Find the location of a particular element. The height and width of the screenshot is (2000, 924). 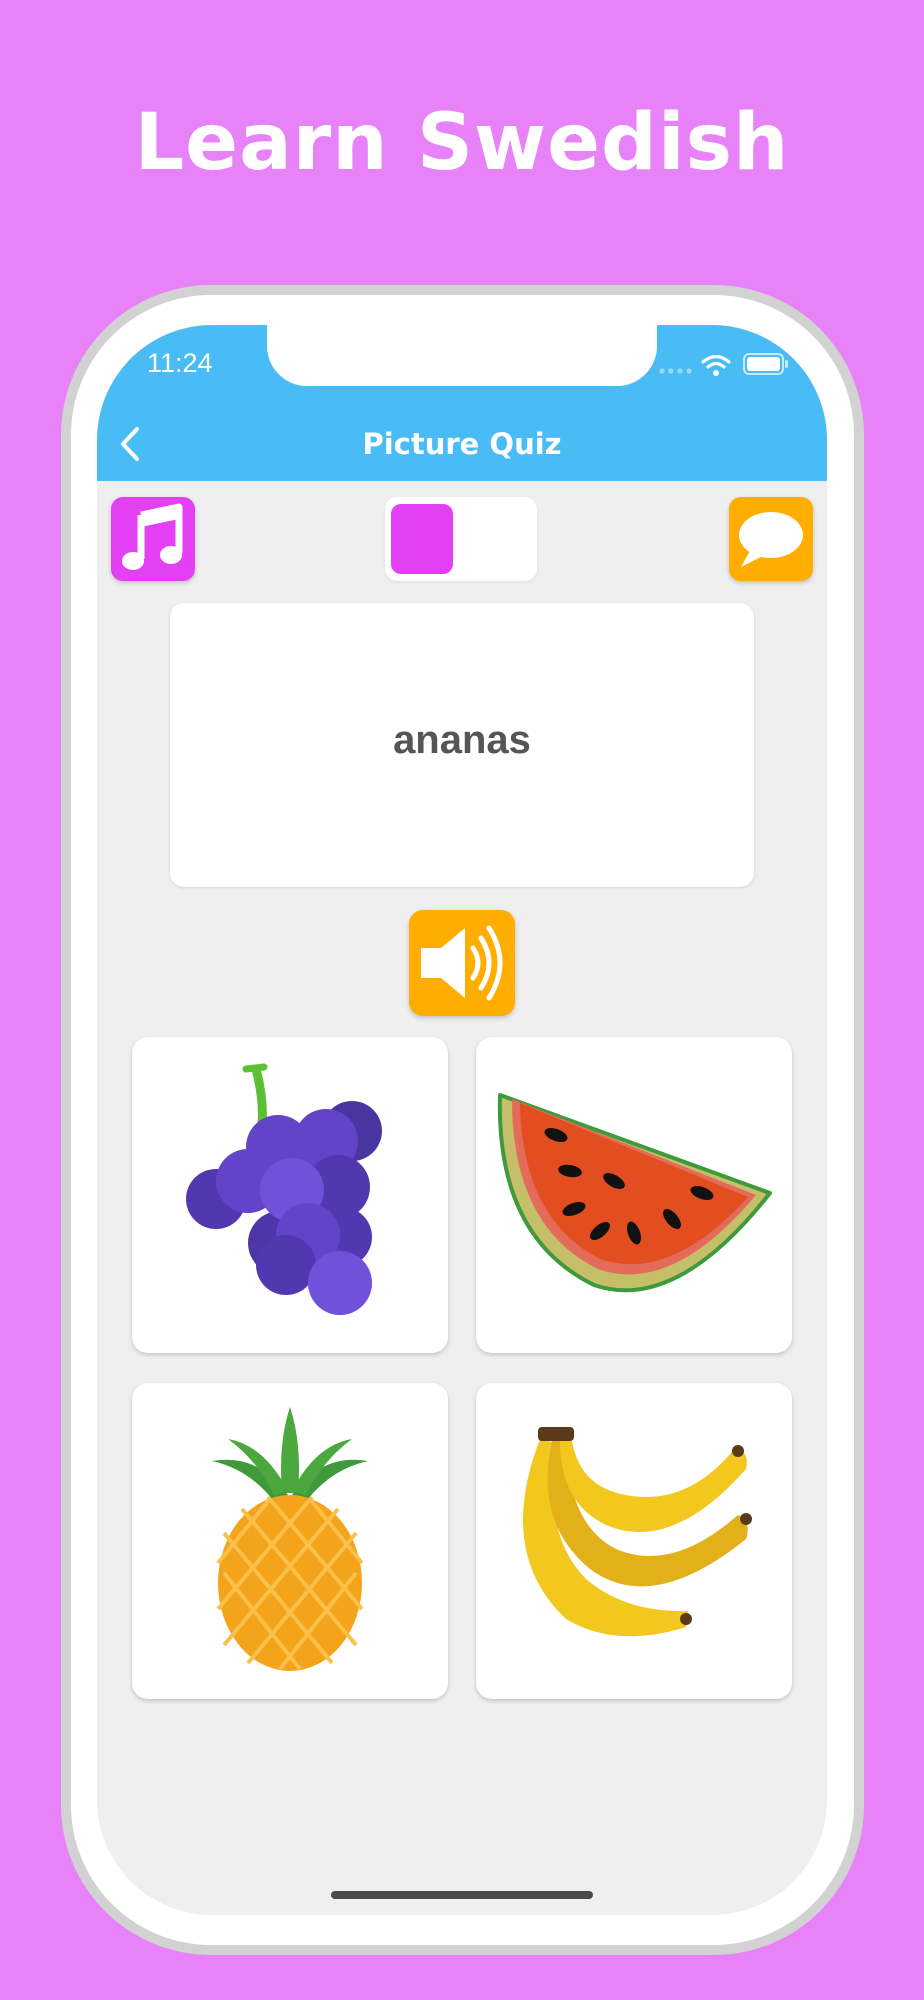

speaker-icon is located at coordinates (462, 963).